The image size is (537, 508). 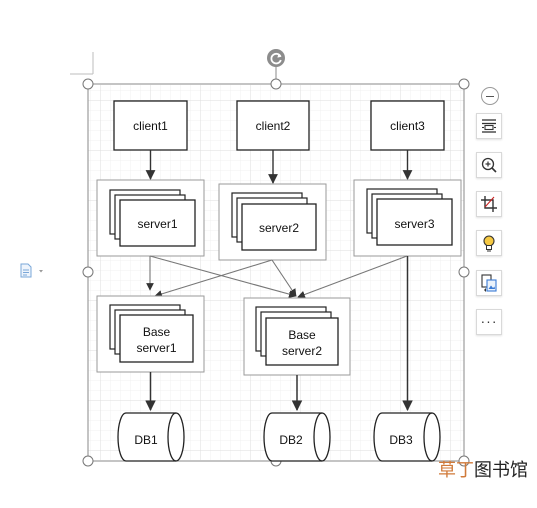 I want to click on server-group-1: server1, so click(x=150, y=218).